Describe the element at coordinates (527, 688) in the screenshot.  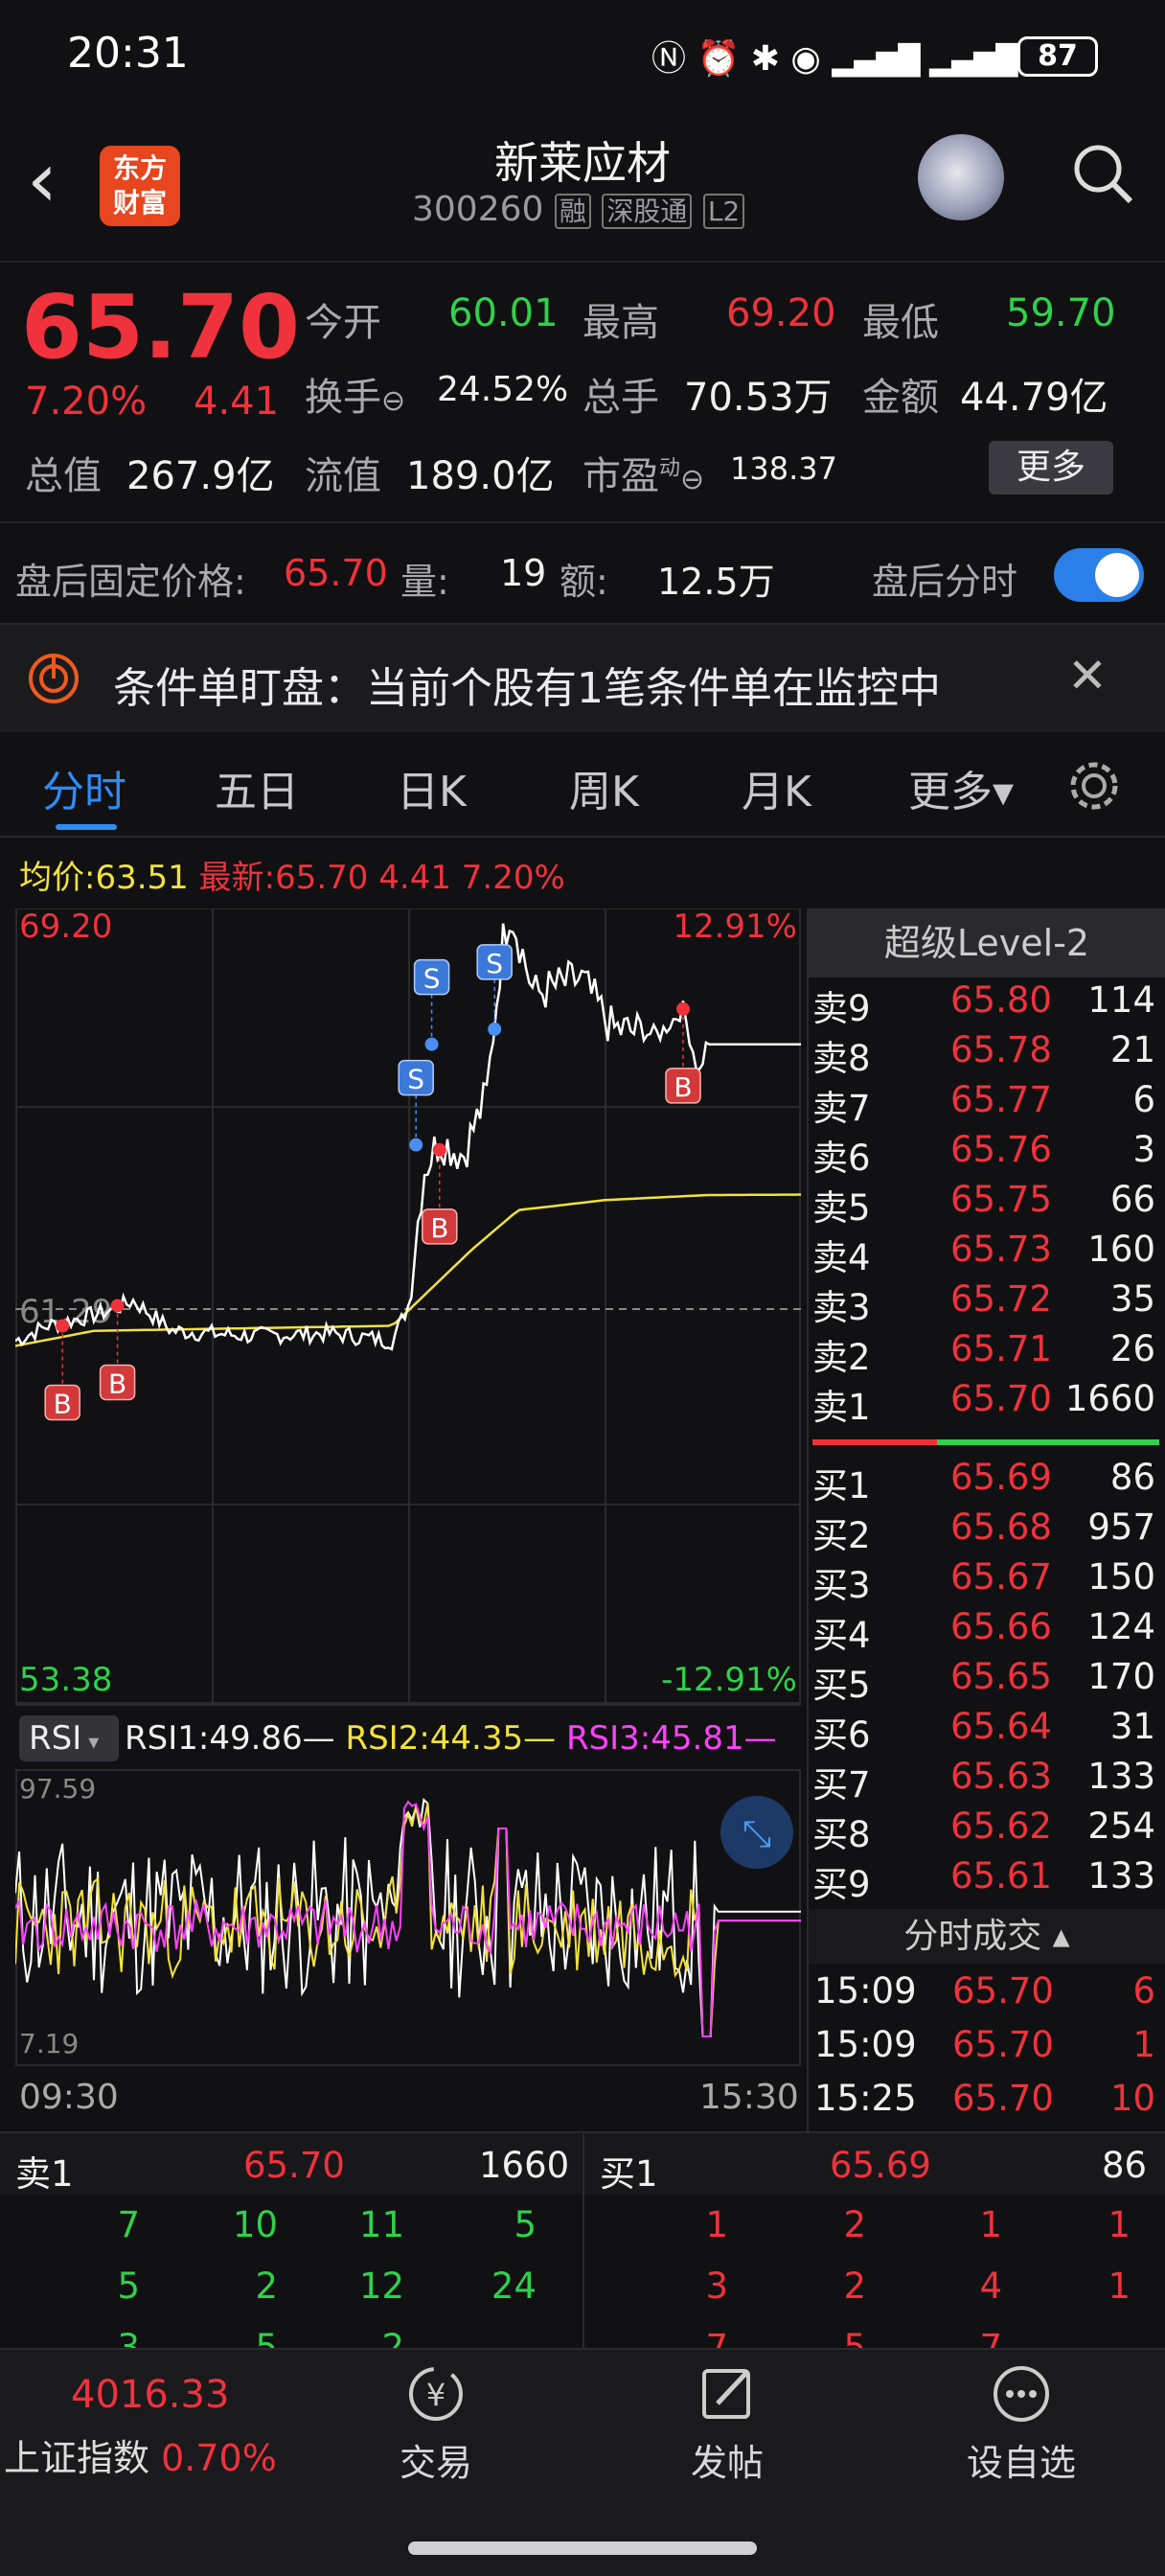
I see `banner-text: 条件单盯盘：当前个股有1笔条件单在监控中` at that location.